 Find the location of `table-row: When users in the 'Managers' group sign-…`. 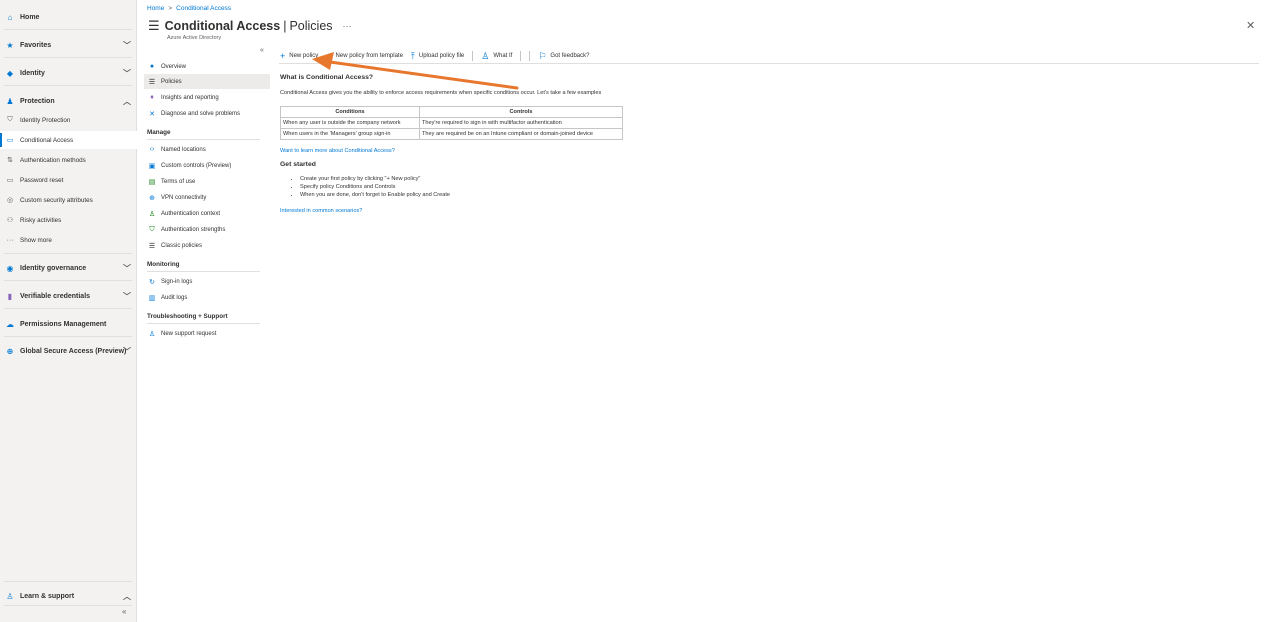

table-row: When users in the 'Managers' group sign-… is located at coordinates (451, 134).